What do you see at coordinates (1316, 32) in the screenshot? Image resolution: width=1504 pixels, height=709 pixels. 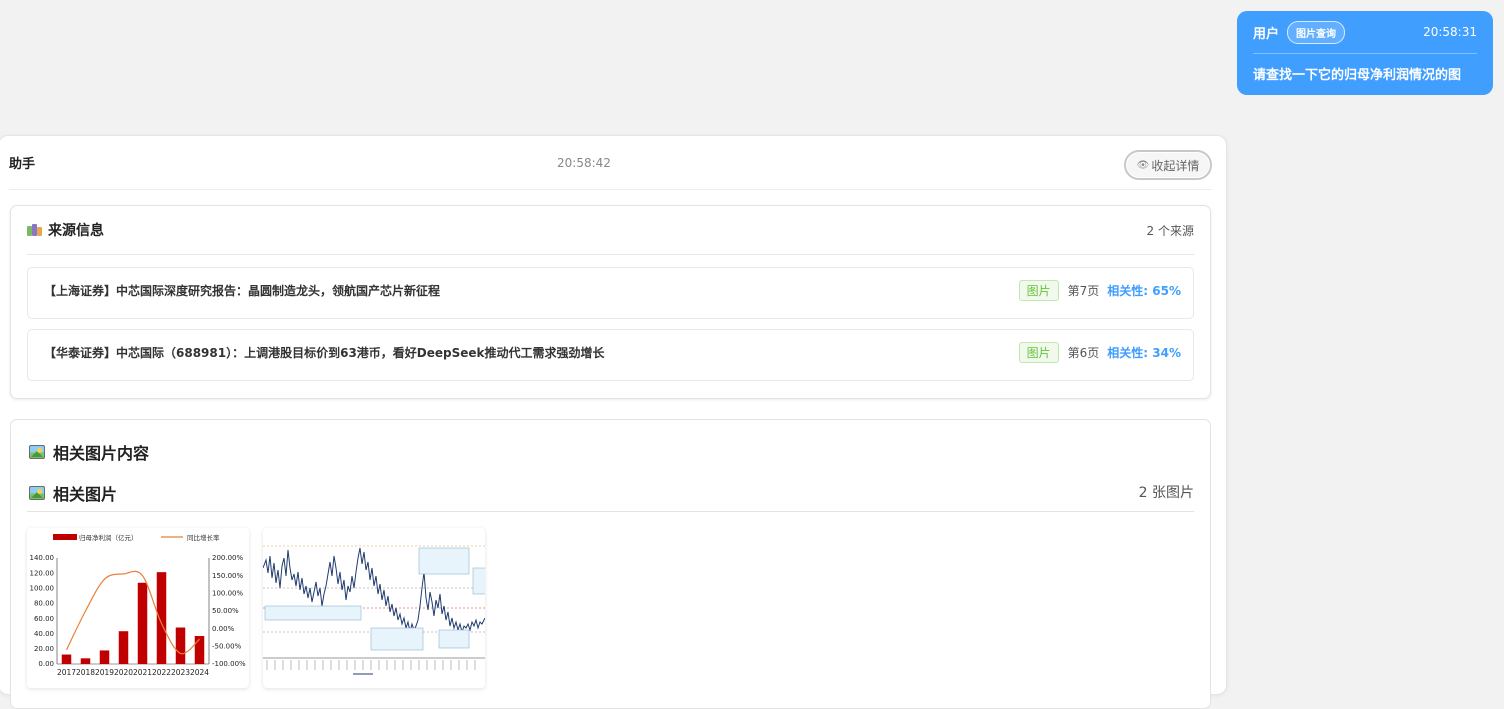 I see `query-type-tag: 图片查询` at bounding box center [1316, 32].